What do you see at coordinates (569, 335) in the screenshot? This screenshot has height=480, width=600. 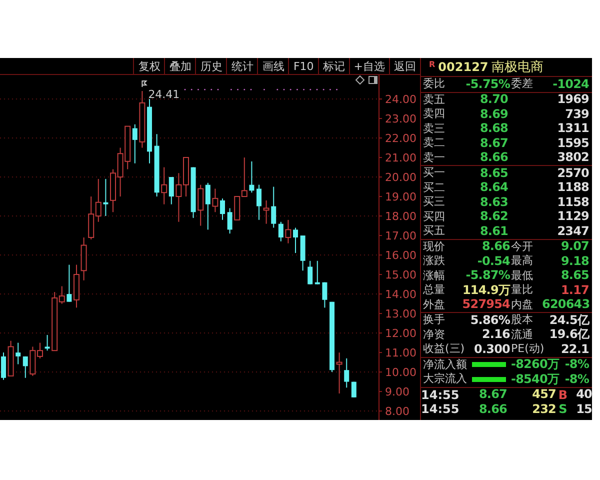 I see `stat-value: 19.6亿` at bounding box center [569, 335].